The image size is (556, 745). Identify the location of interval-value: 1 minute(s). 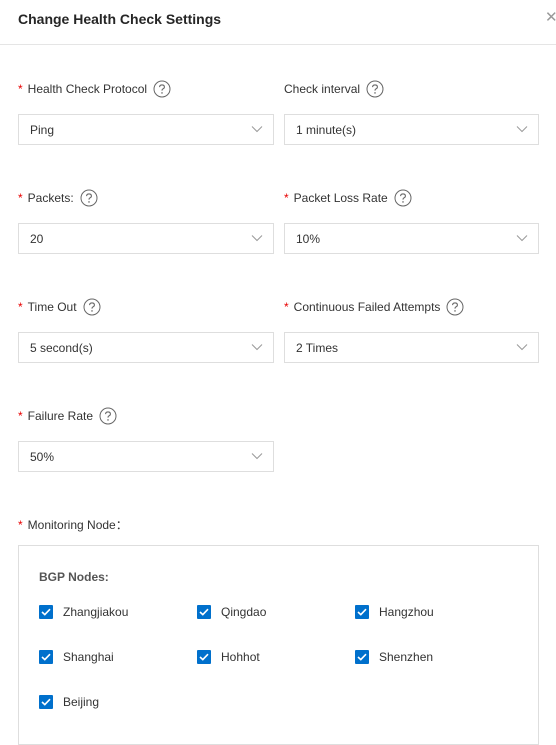
(326, 130).